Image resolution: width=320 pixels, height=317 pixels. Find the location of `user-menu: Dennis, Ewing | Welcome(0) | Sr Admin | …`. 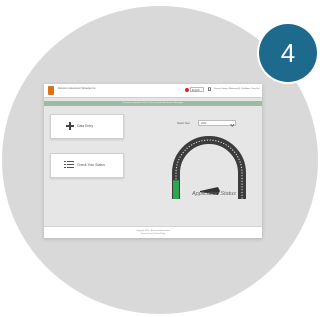

user-menu: Dennis, Ewing | Welcome(0) | Sr Admin | … is located at coordinates (236, 89).